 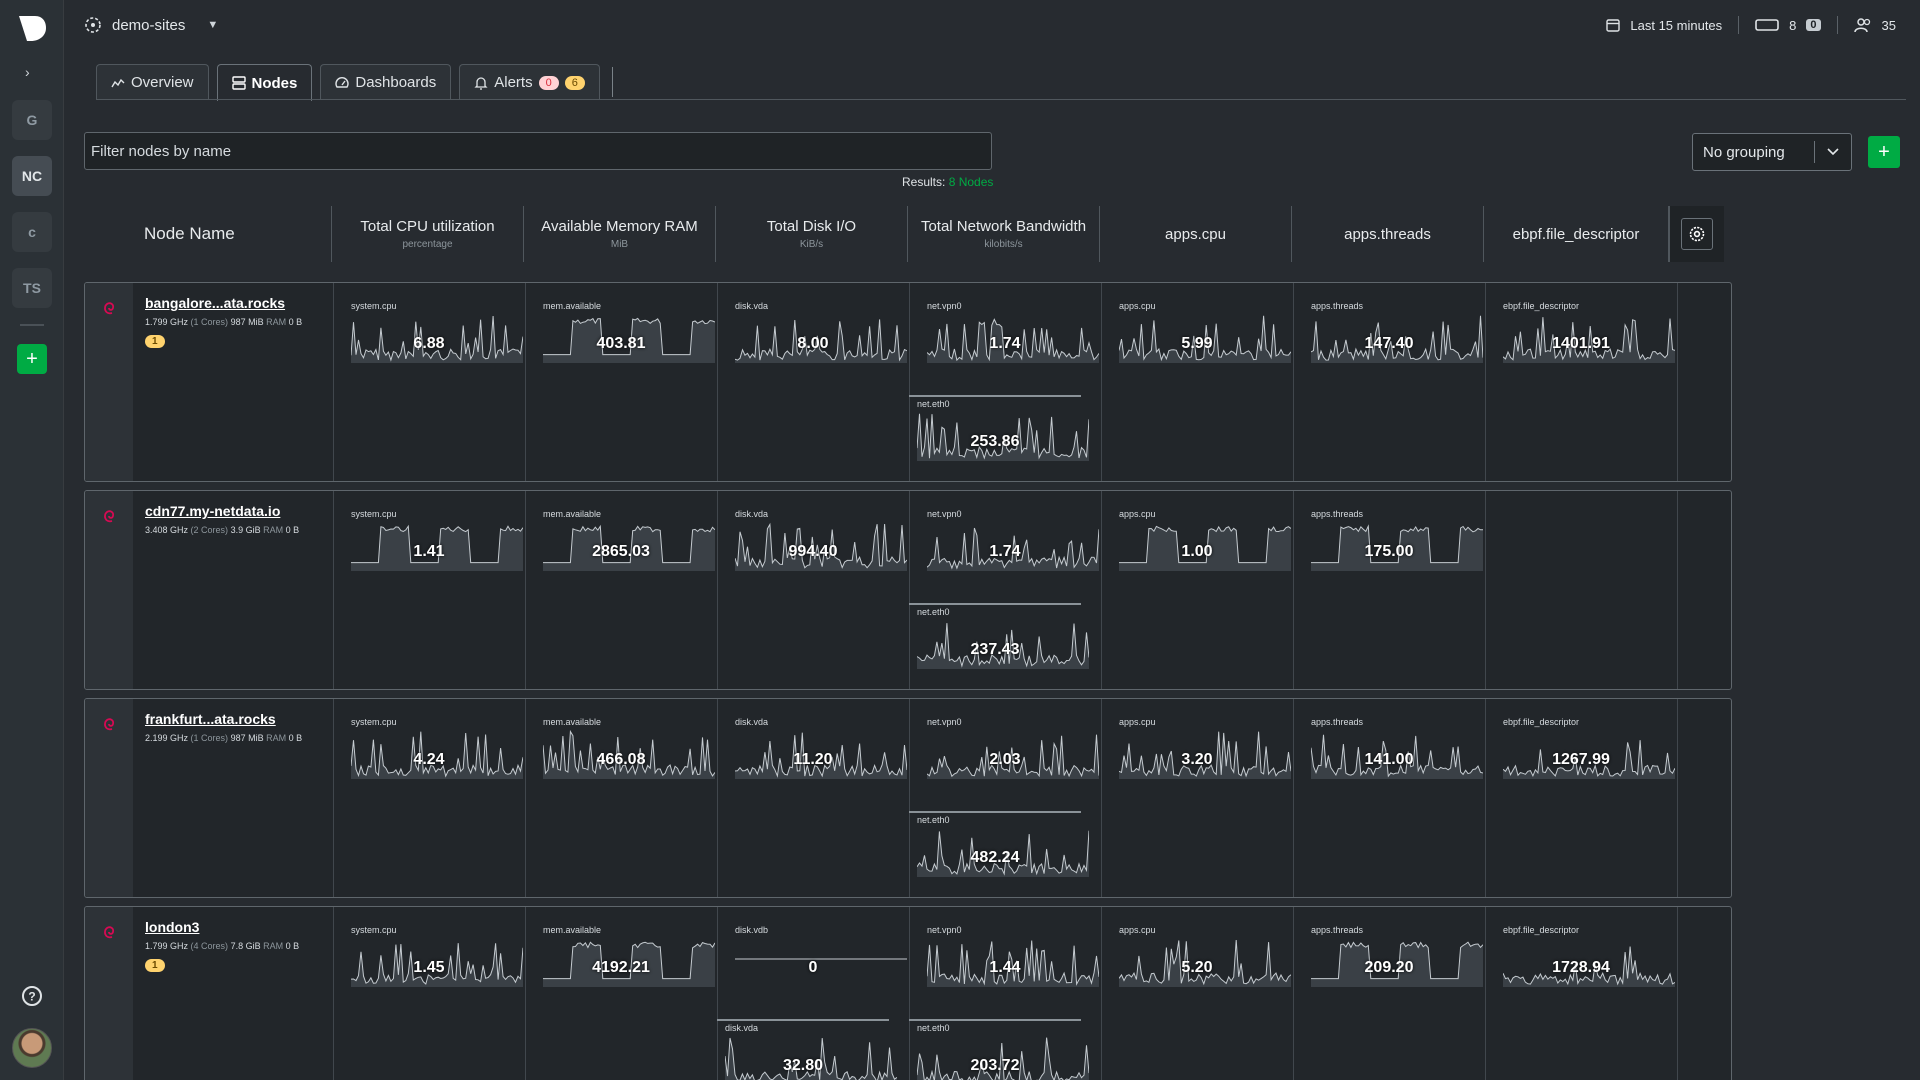 What do you see at coordinates (209, 530) in the screenshot?
I see `node-cores: (2 Cores)` at bounding box center [209, 530].